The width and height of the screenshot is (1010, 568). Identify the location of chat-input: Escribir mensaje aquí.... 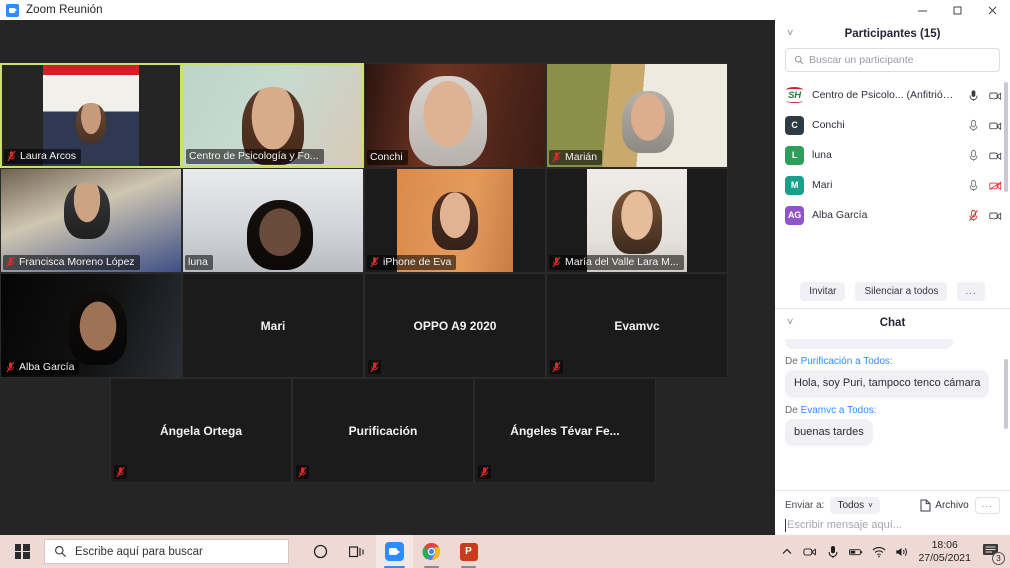
(892, 525).